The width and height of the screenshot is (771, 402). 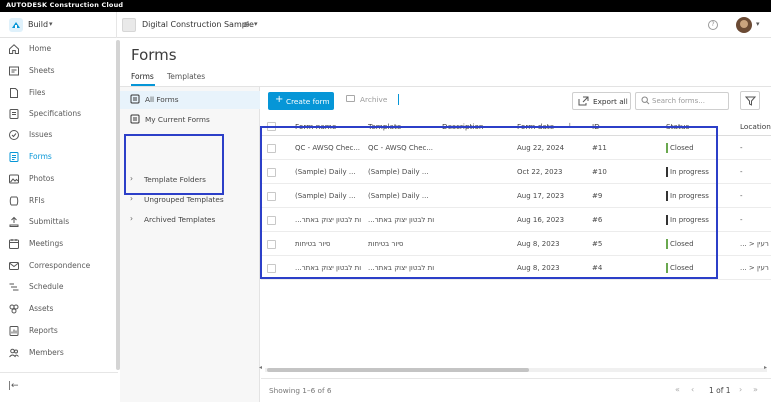 What do you see at coordinates (186, 76) in the screenshot?
I see `tab-templates: Templates` at bounding box center [186, 76].